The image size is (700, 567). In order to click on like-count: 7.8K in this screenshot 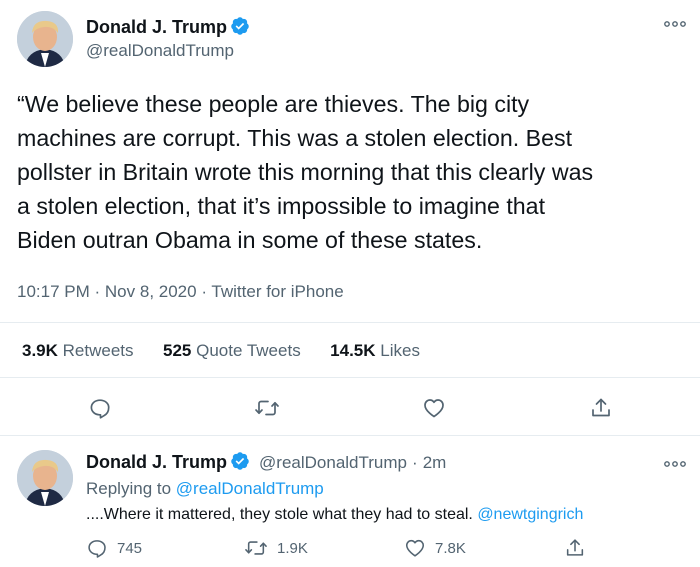, I will do `click(450, 548)`.